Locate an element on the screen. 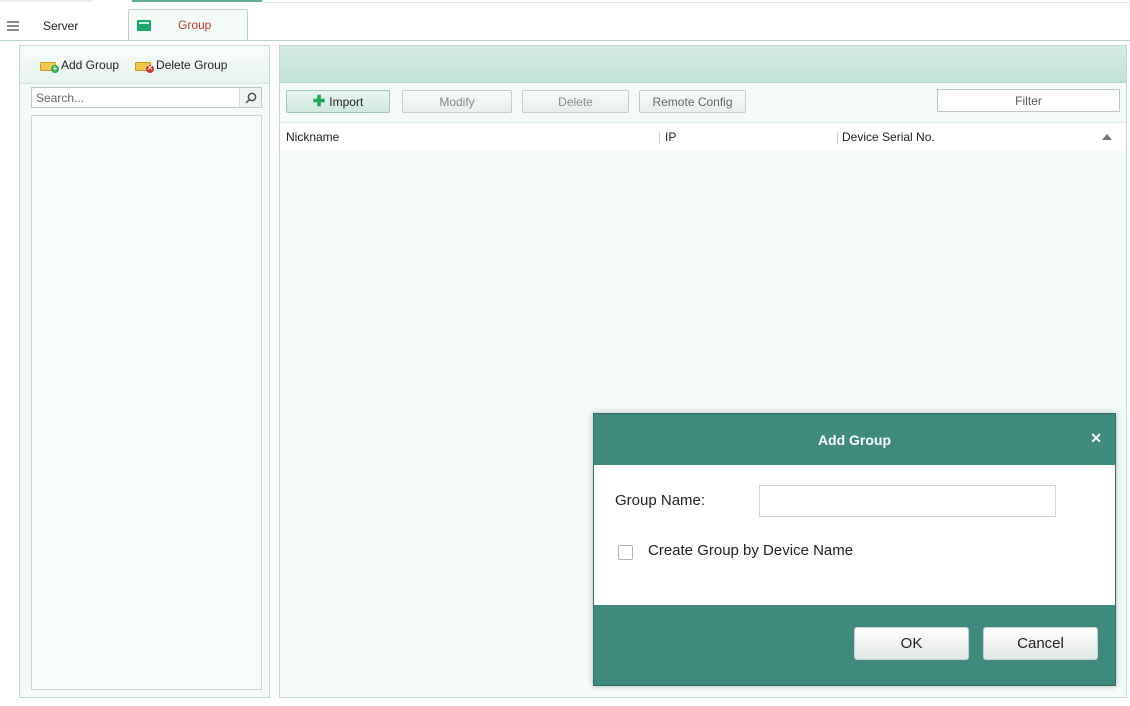 The width and height of the screenshot is (1130, 706). delete-folder-icon: ✕ is located at coordinates (145, 66).